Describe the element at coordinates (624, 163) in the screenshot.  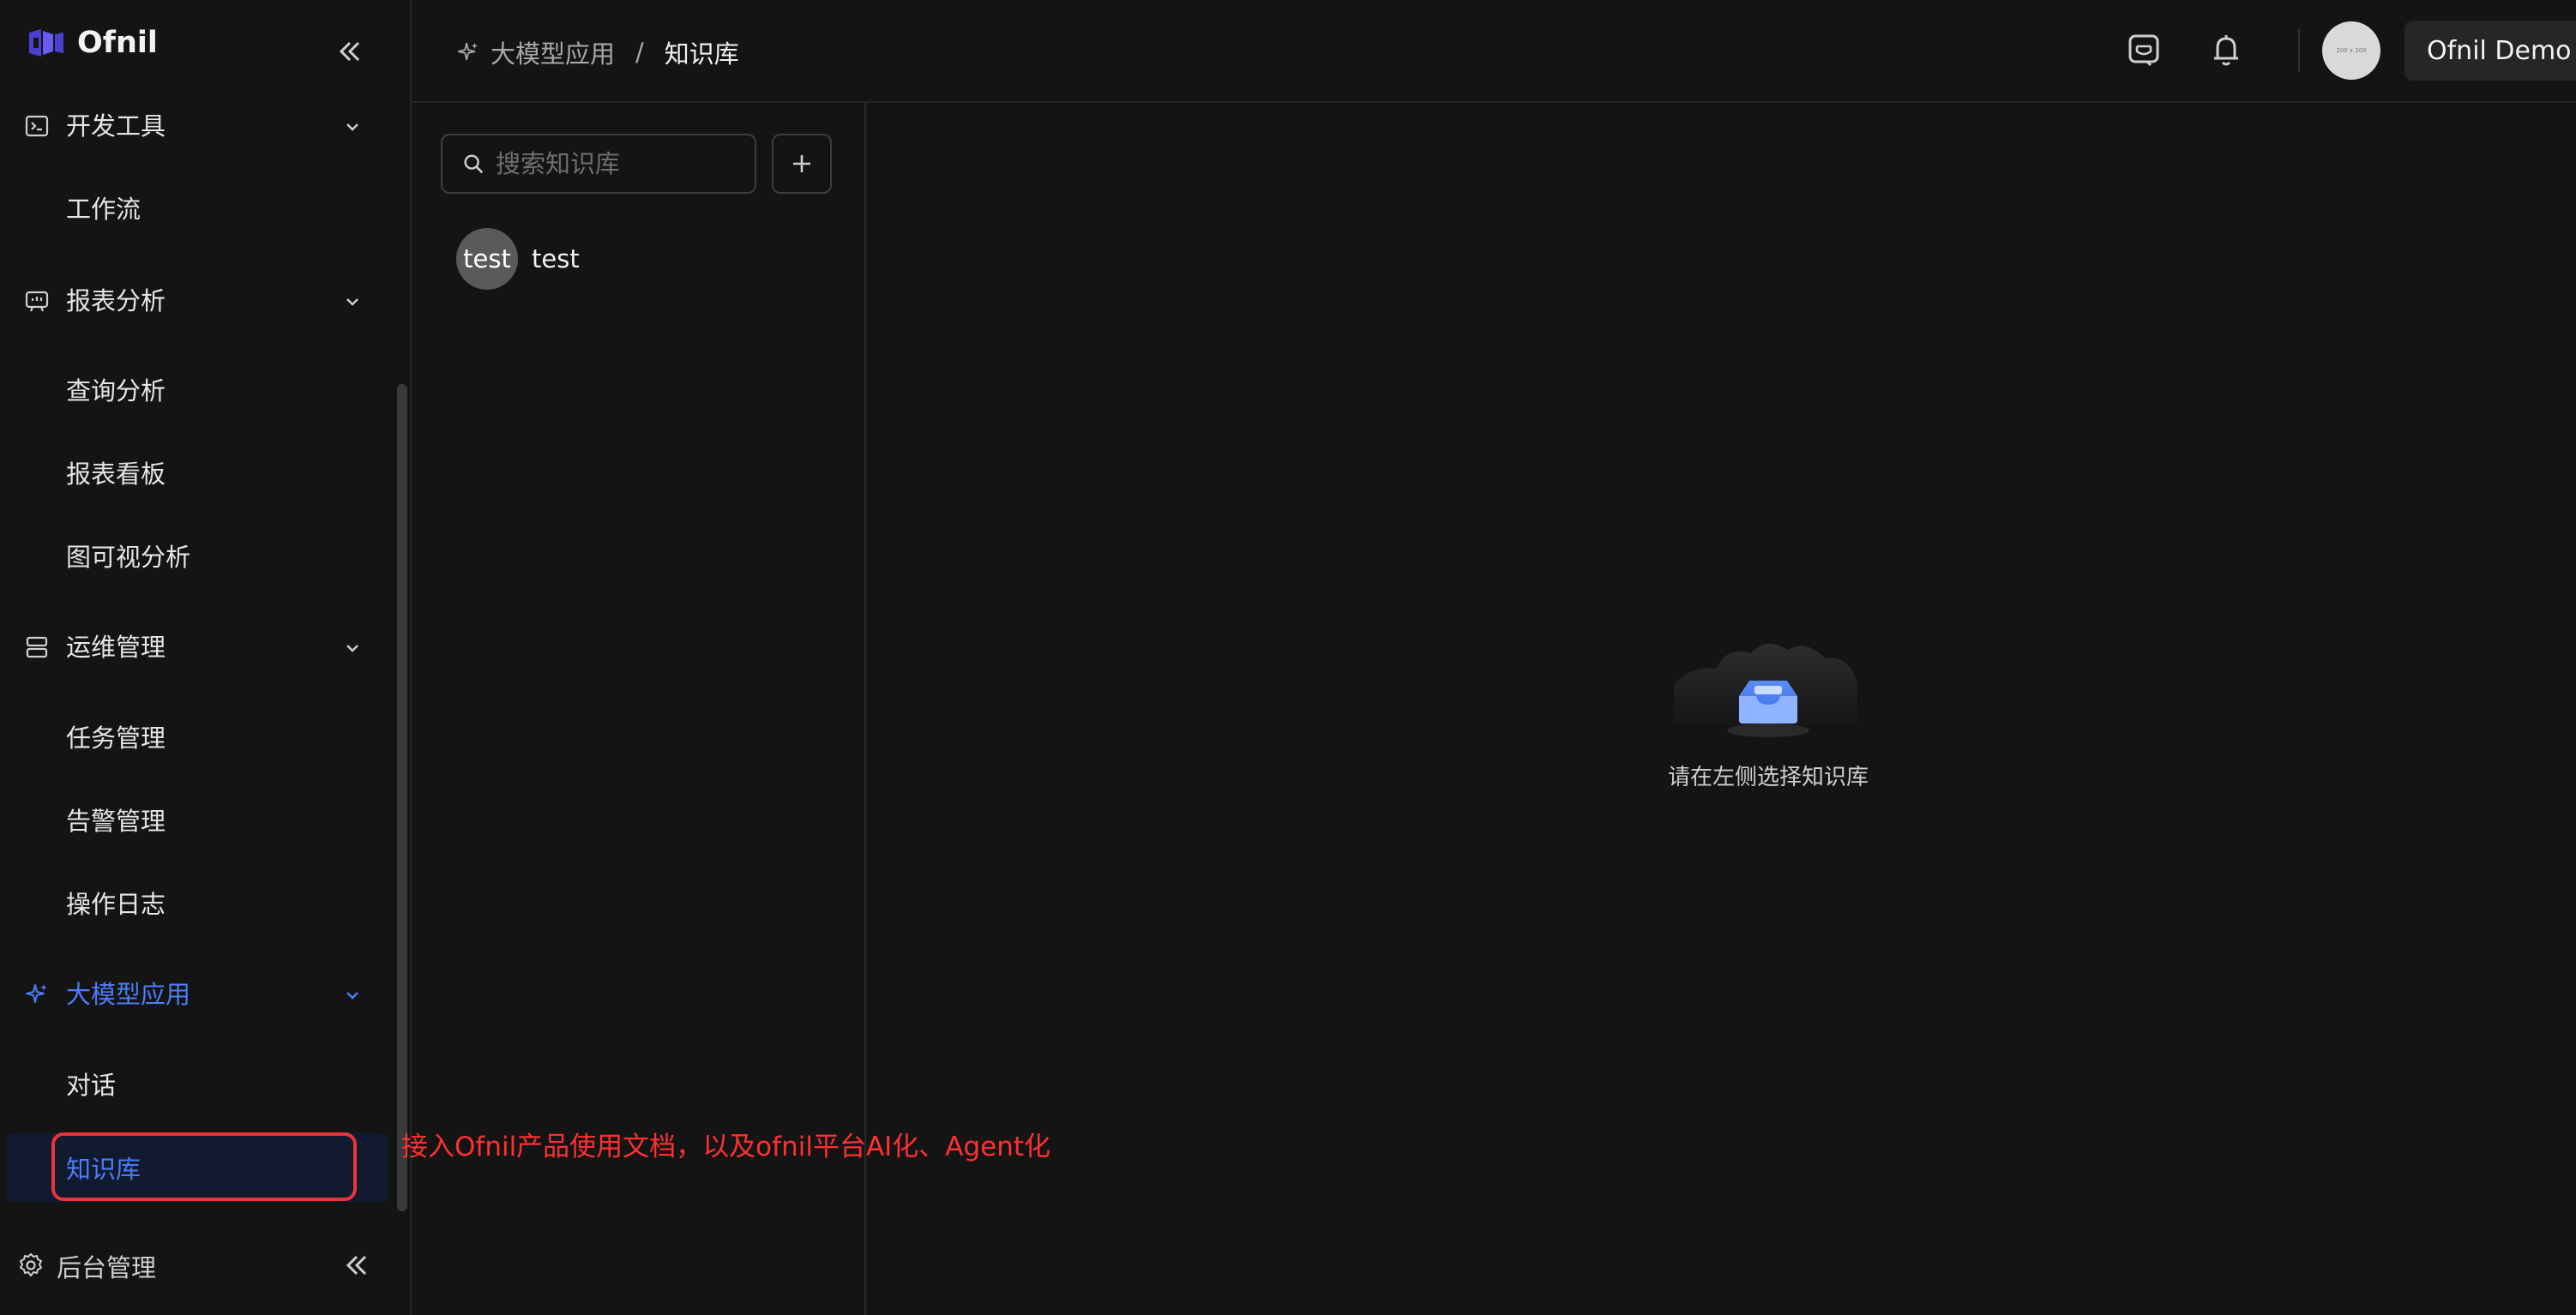
I see `search-input` at that location.